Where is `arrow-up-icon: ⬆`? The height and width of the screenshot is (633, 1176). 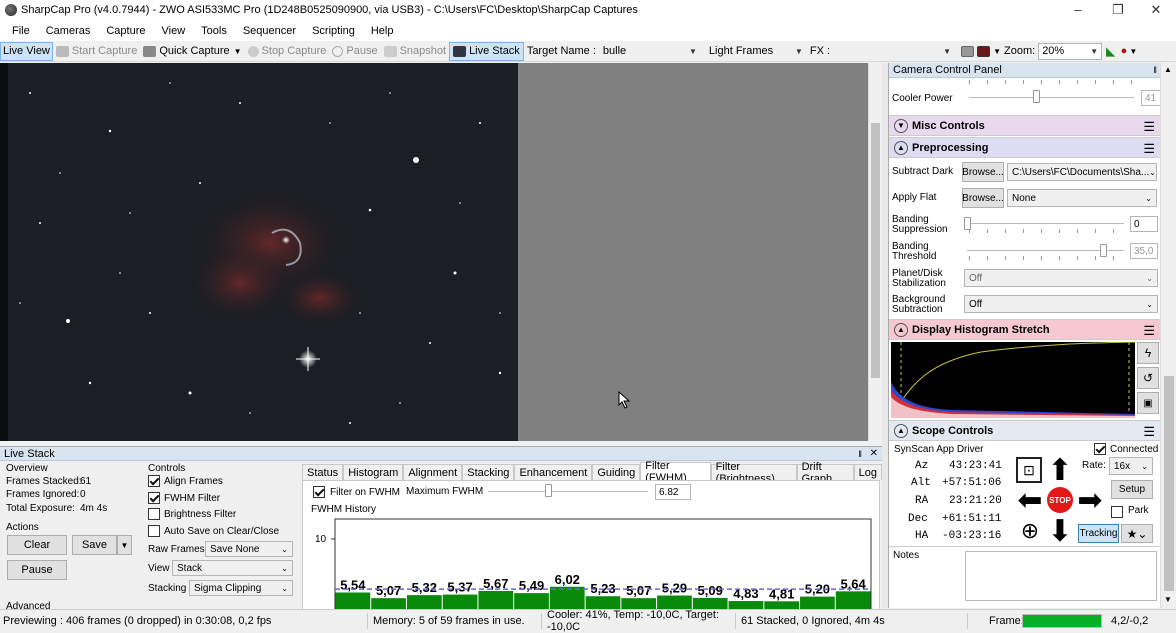 arrow-up-icon: ⬆ is located at coordinates (1060, 470).